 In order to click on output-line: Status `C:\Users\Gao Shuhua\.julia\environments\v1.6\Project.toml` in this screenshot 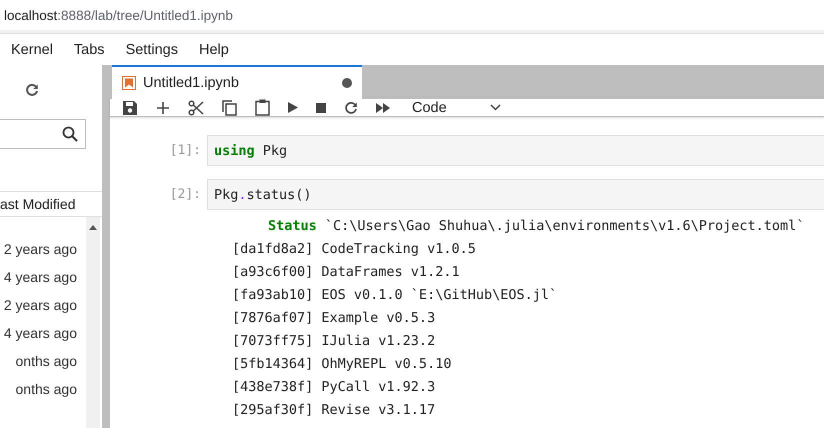, I will do `click(536, 226)`.